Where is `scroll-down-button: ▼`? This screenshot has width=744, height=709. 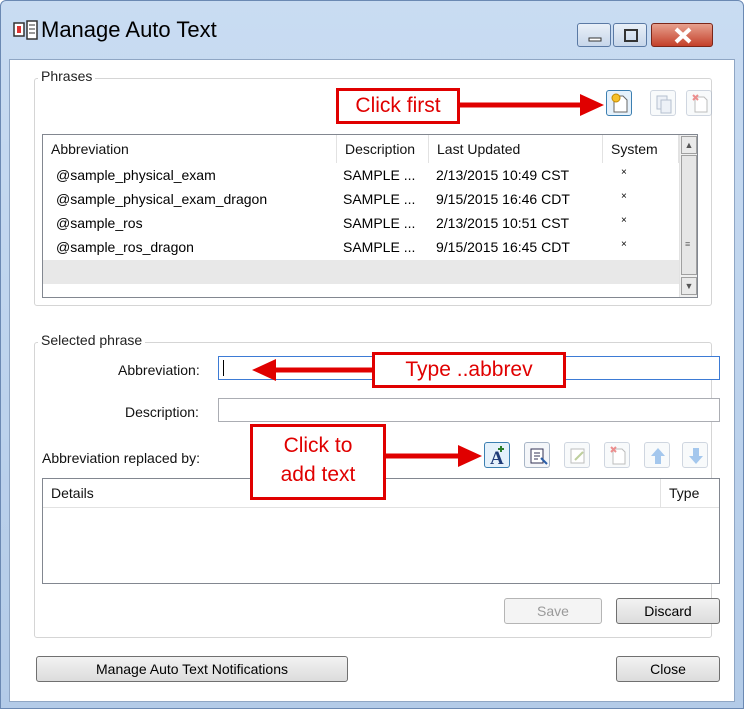
scroll-down-button: ▼ is located at coordinates (689, 286).